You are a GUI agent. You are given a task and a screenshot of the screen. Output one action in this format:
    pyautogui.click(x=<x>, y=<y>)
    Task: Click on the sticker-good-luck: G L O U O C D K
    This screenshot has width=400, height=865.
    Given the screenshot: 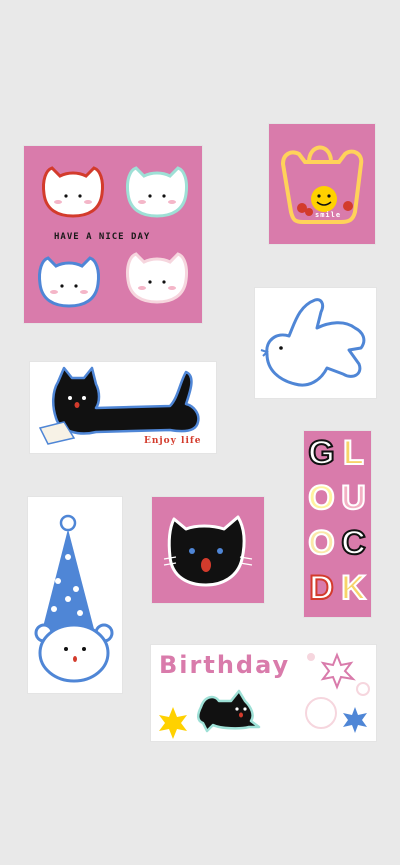 What is the action you would take?
    pyautogui.click(x=337, y=524)
    